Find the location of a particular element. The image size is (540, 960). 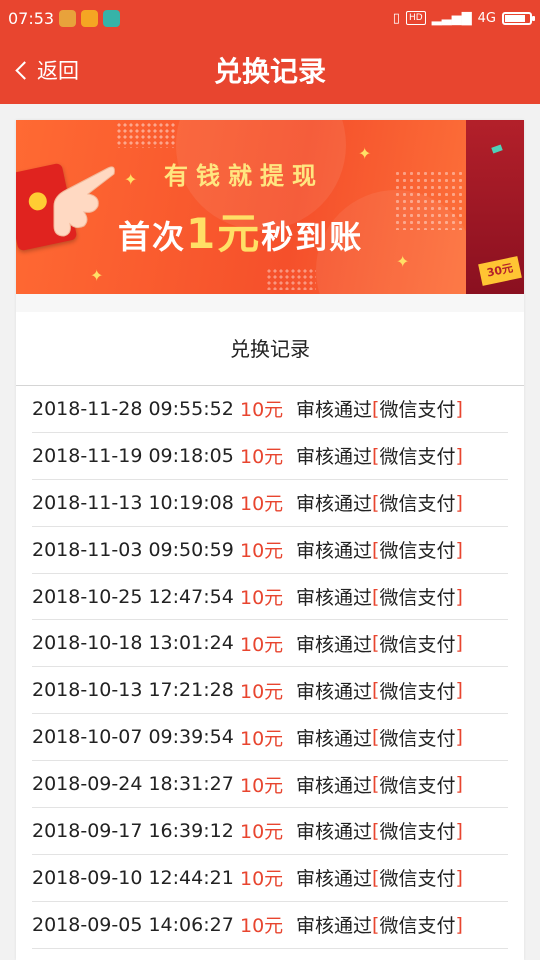

record-row: 2018-10-18 13:01:24 10元 审核通过[微信支付] is located at coordinates (270, 644).